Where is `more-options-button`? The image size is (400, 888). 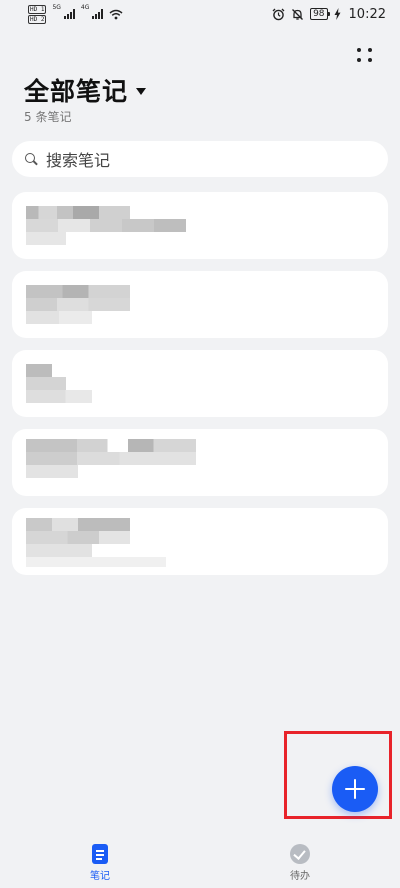 more-options-button is located at coordinates (365, 55).